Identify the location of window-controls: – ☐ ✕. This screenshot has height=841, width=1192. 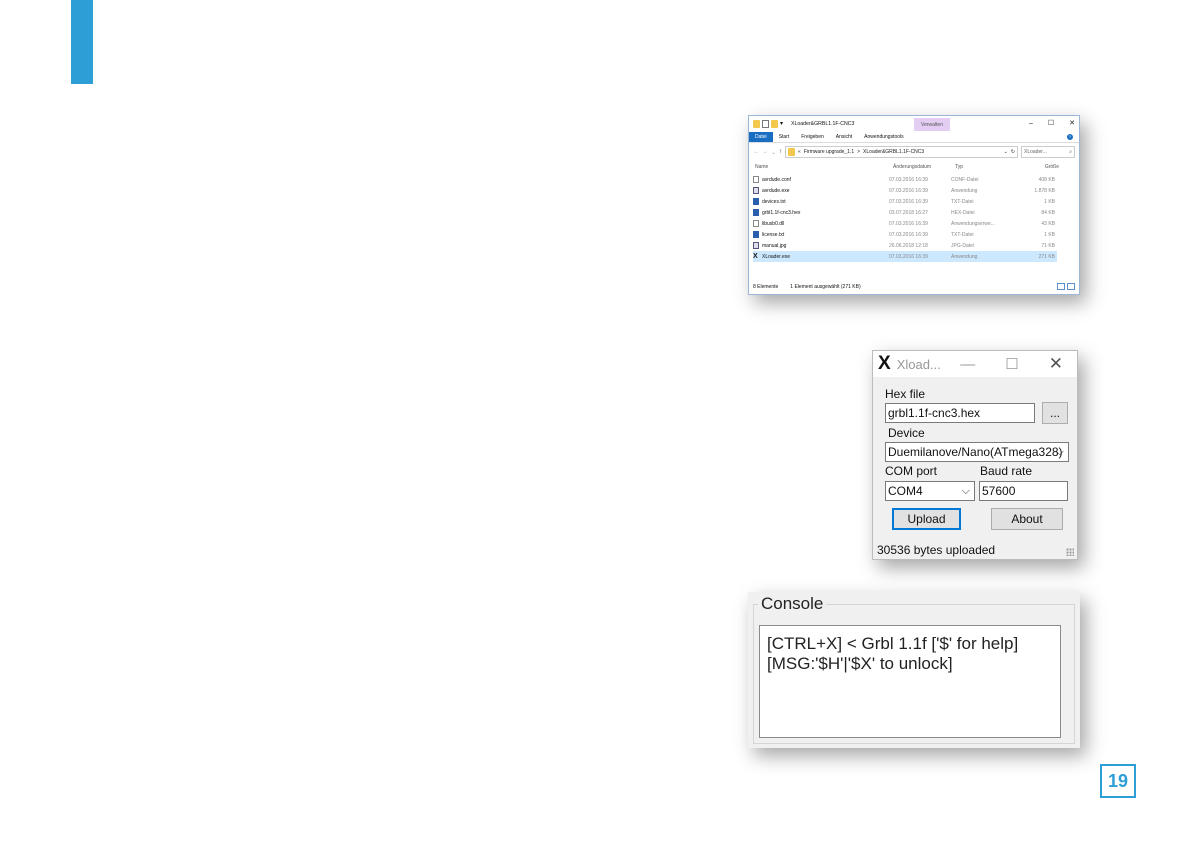
(1052, 123).